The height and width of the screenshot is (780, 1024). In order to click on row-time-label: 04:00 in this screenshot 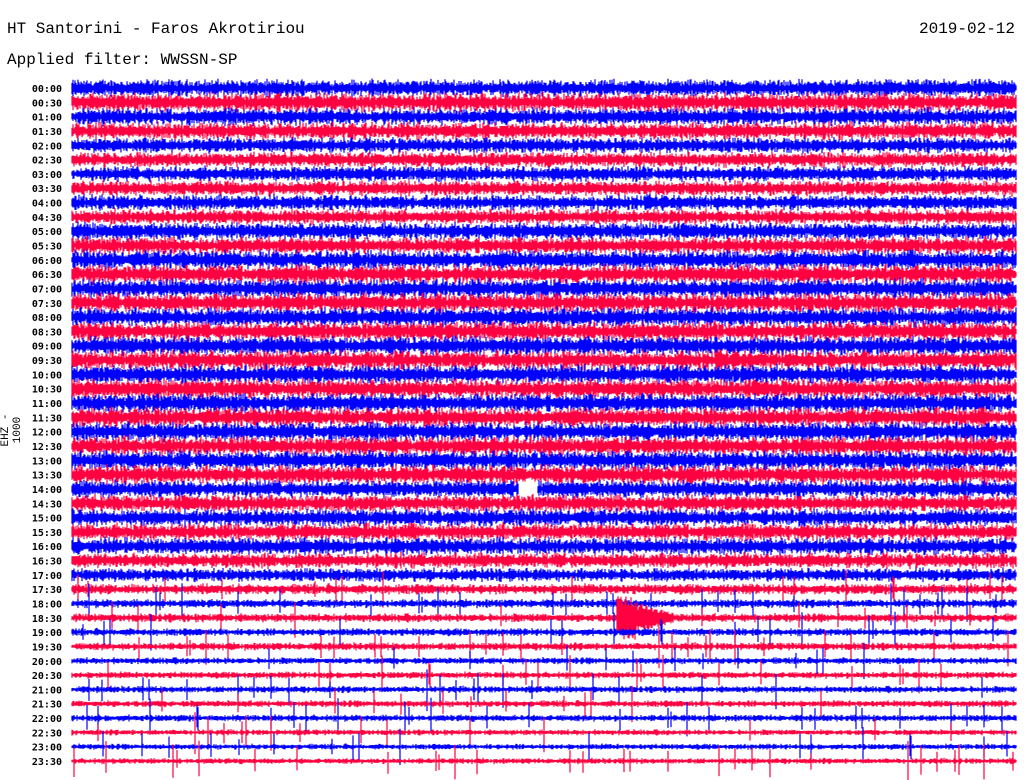, I will do `click(47, 204)`.